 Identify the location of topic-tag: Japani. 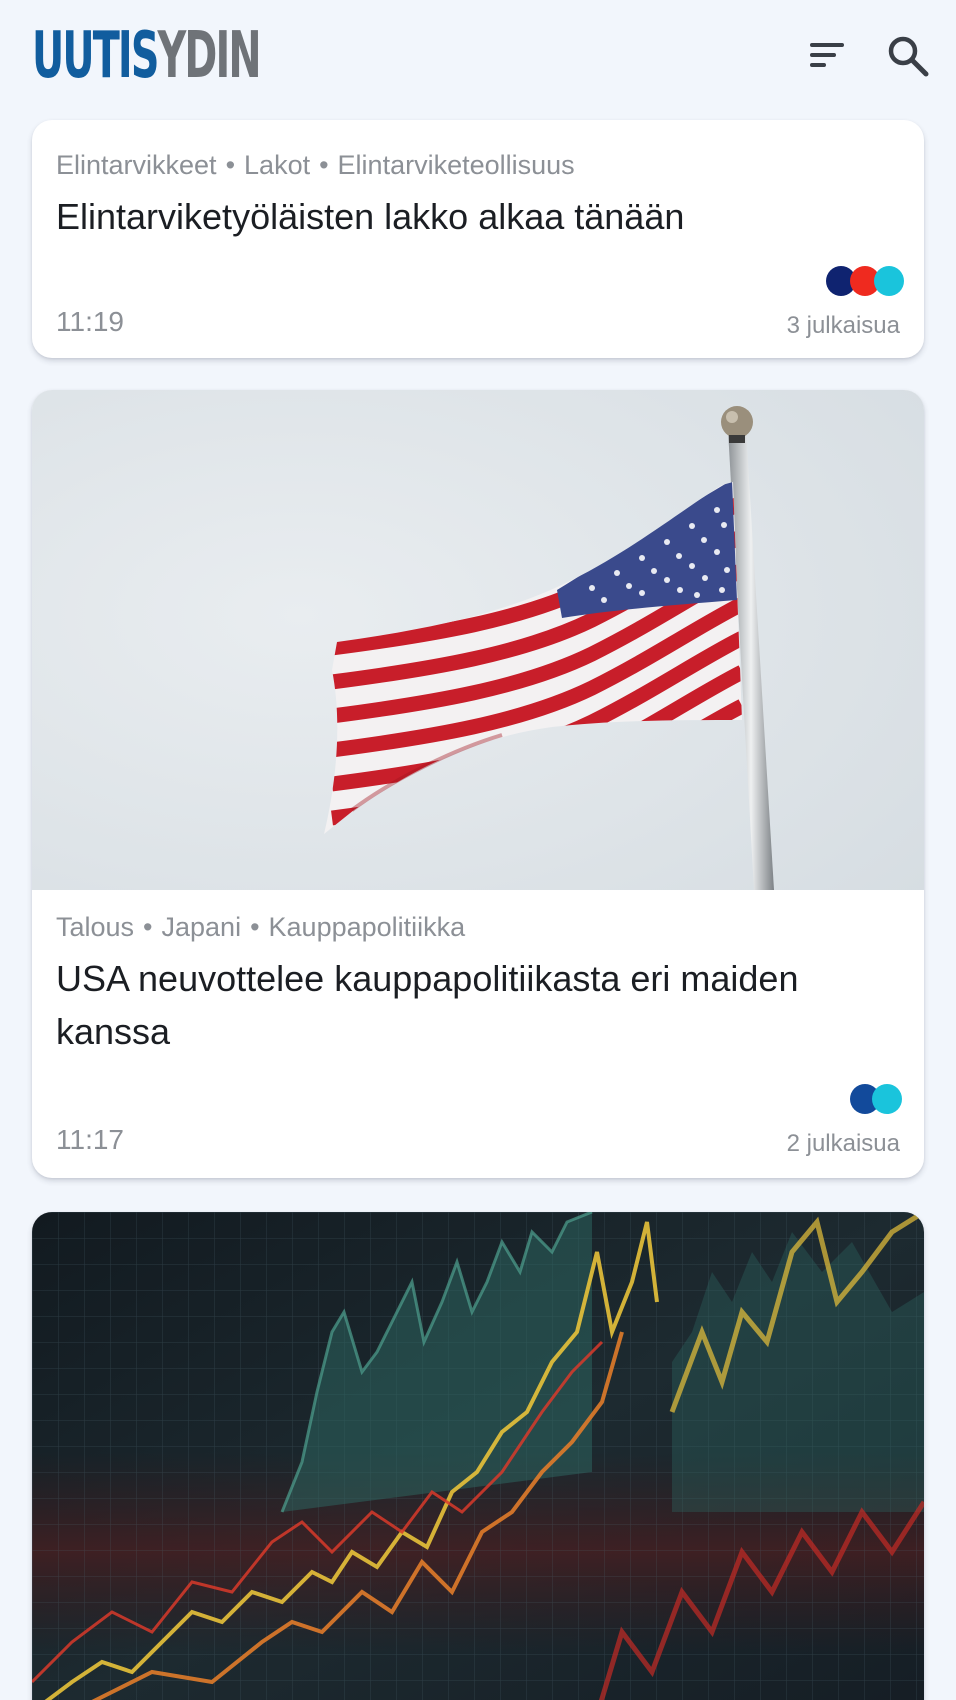
(202, 927).